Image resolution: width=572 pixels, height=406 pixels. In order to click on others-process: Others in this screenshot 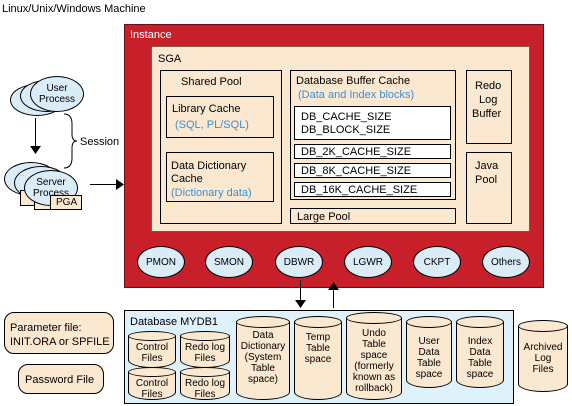, I will do `click(506, 262)`.